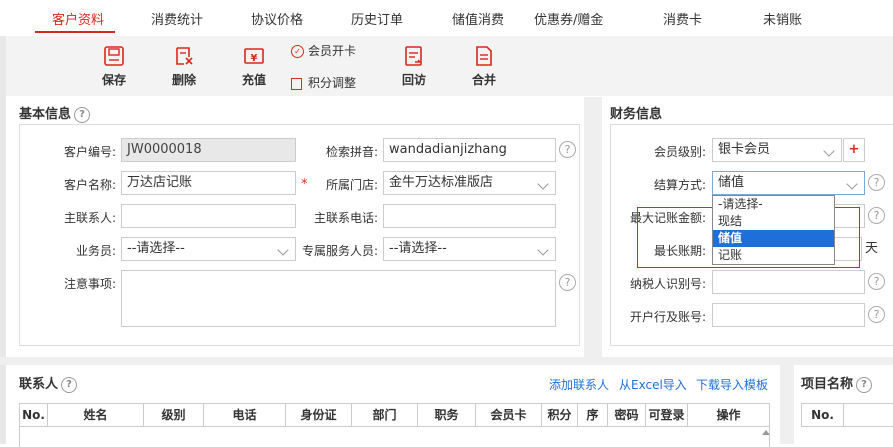  What do you see at coordinates (447, 415) in the screenshot?
I see `col-position: 职务` at bounding box center [447, 415].